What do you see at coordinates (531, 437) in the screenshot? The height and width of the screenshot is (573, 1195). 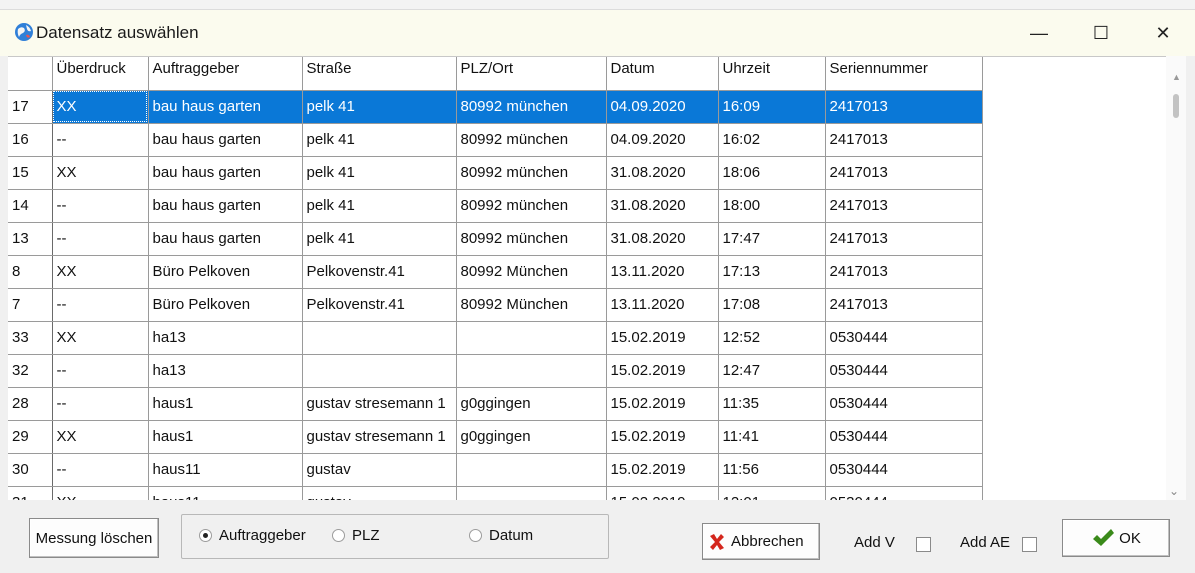 I see `table-cell: g0ggingen` at bounding box center [531, 437].